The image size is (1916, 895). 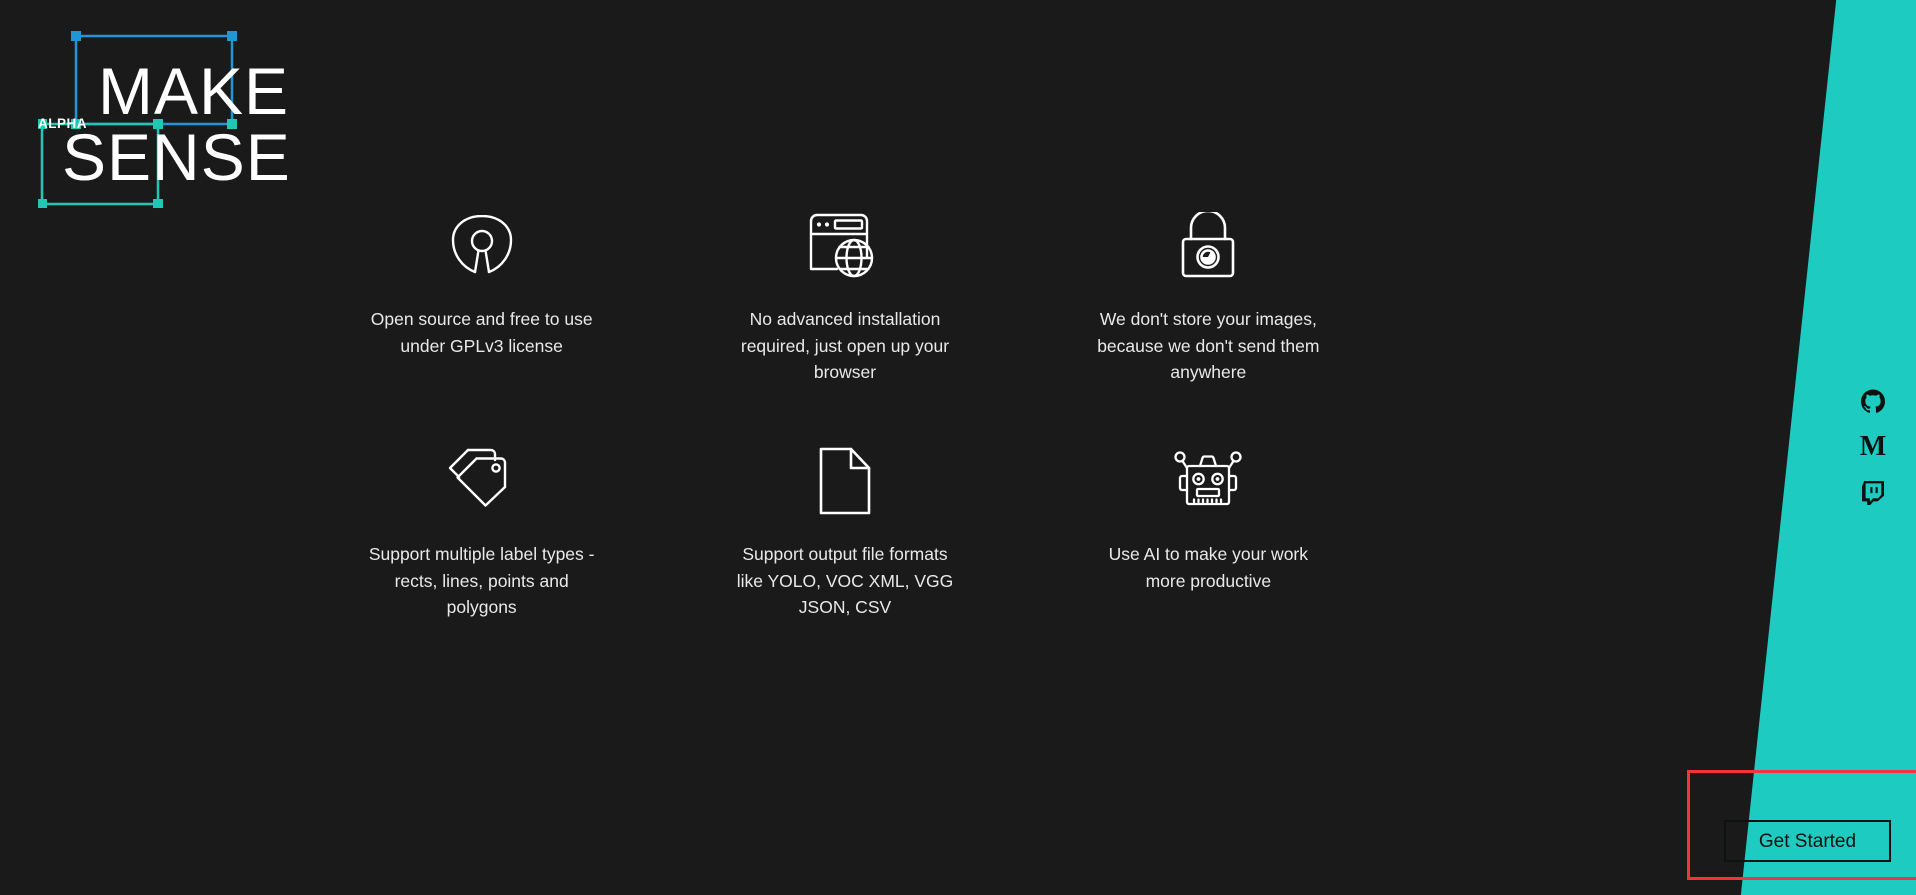 I want to click on side-panel-teal, so click(x=1828, y=447).